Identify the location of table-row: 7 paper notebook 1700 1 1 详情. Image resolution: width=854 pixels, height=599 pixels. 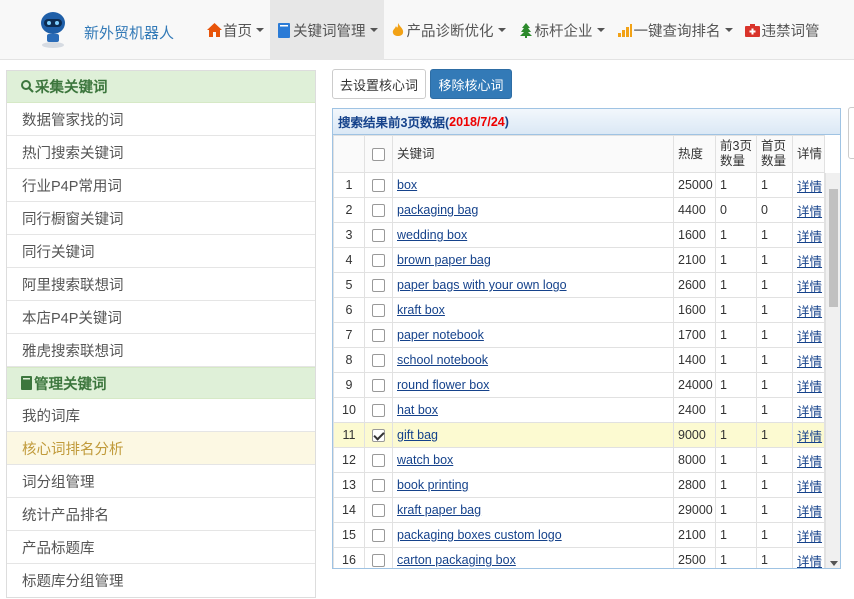
(579, 335).